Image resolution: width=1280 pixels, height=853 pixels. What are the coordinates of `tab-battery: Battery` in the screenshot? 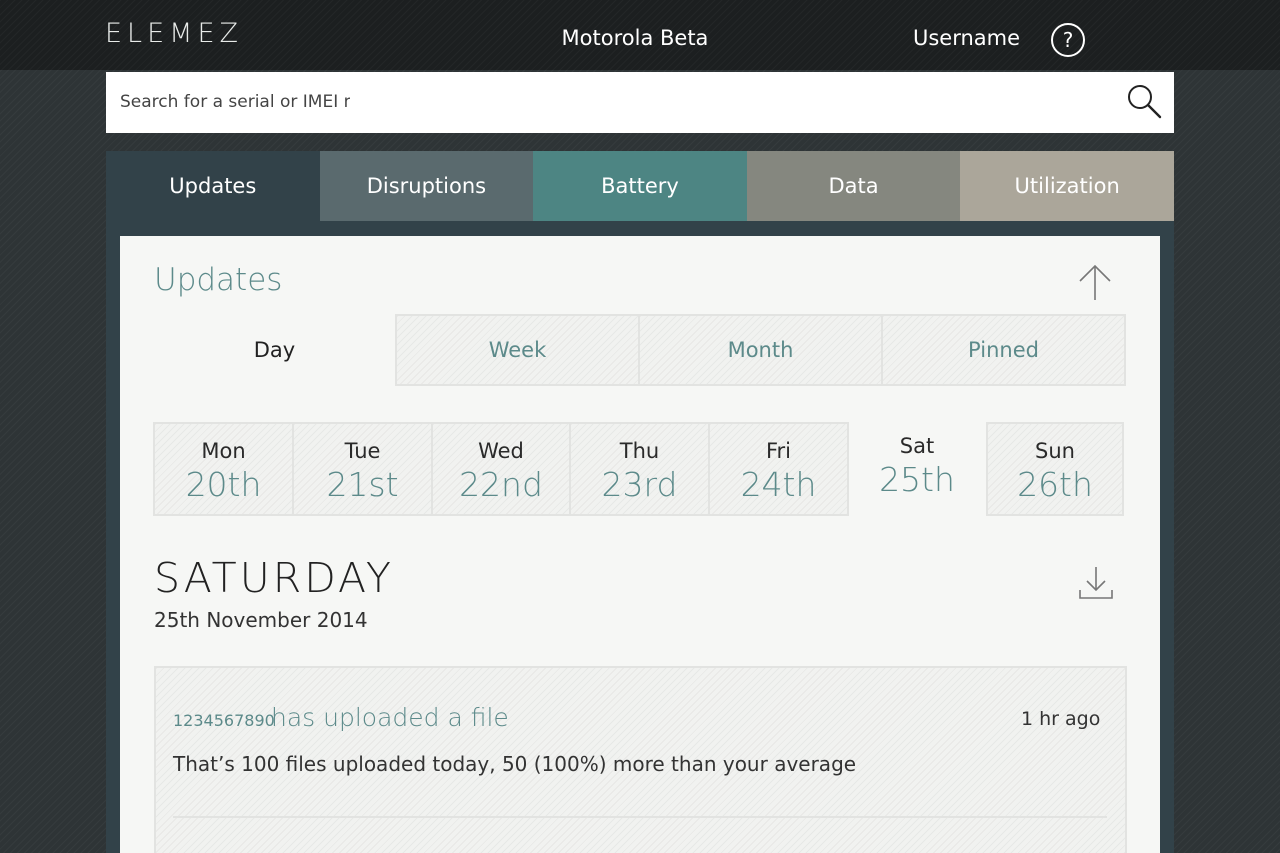 It's located at (640, 186).